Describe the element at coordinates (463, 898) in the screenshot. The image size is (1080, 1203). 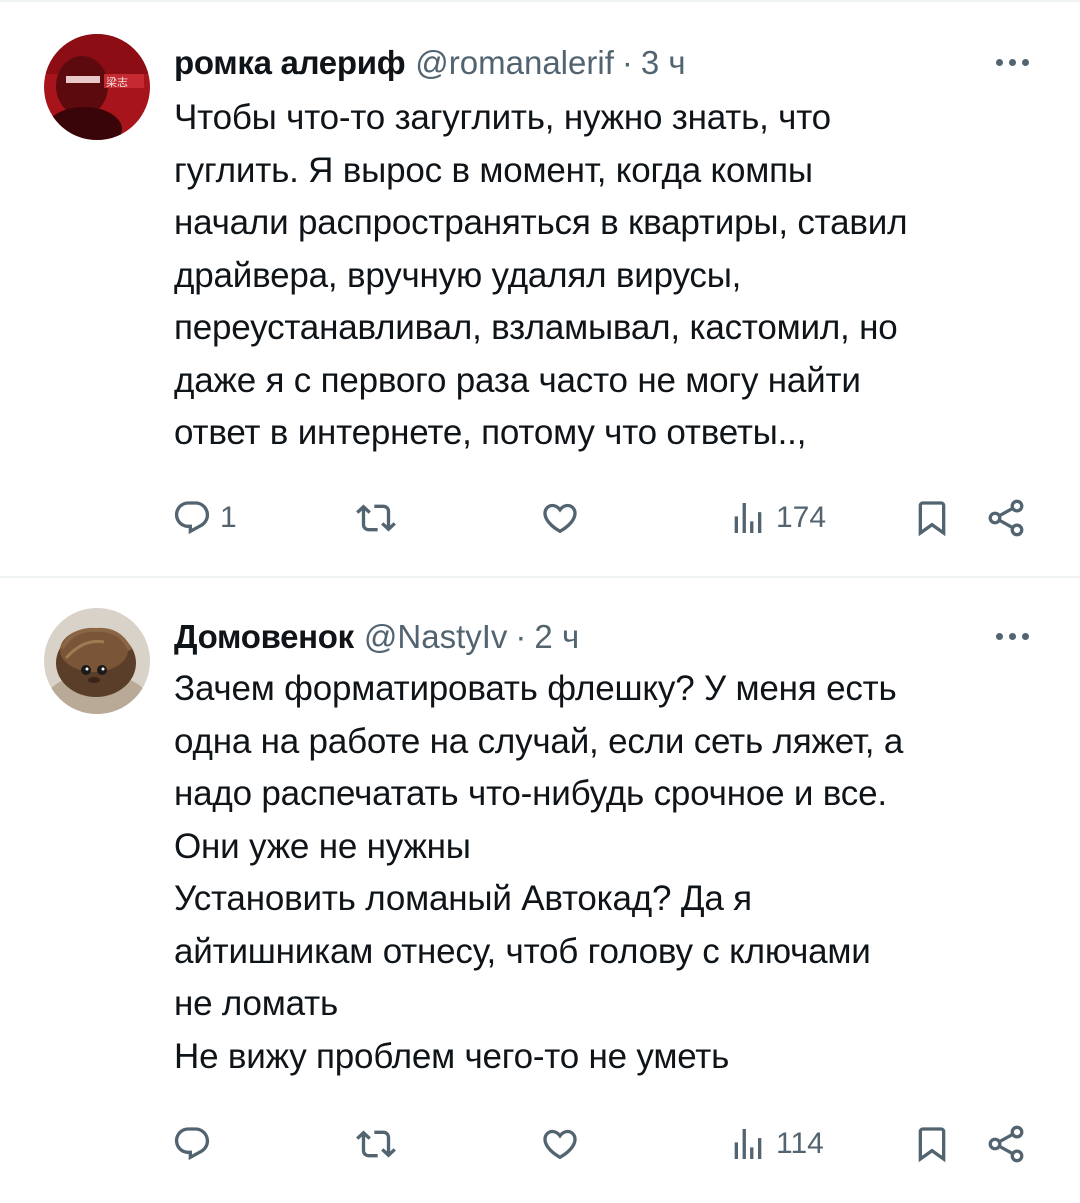
I see `tweet-text-line: Установить ломаный Автокад? Да я` at that location.